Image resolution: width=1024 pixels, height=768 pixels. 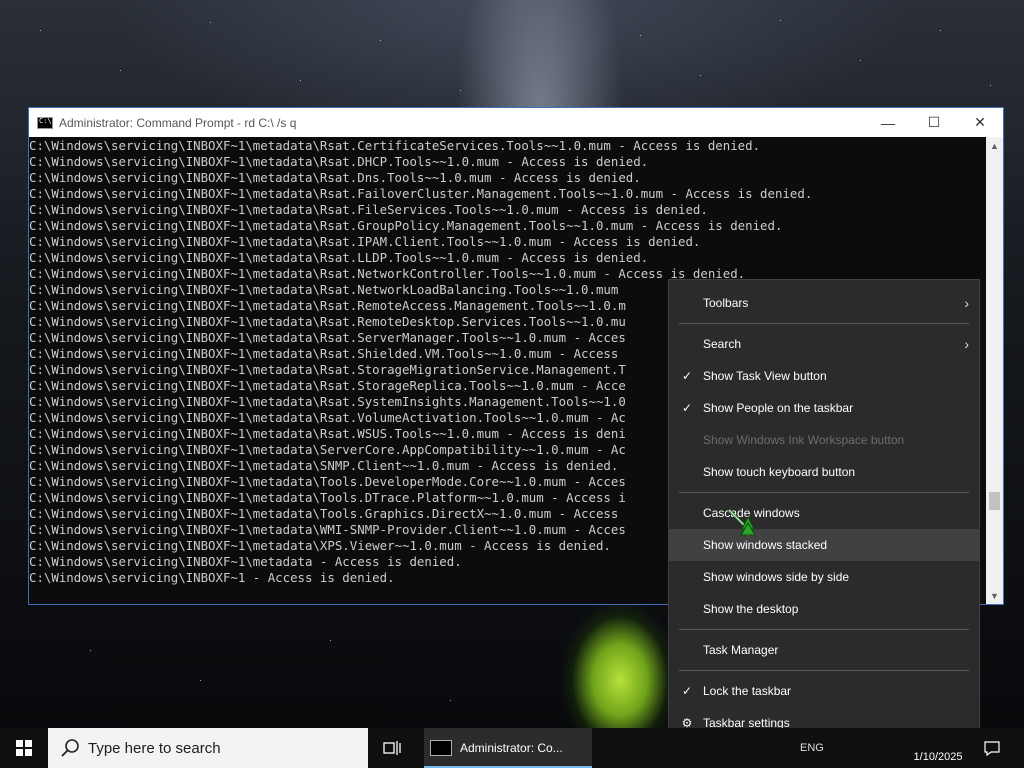 What do you see at coordinates (620, 664) in the screenshot?
I see `wallpaper-tent-glow` at bounding box center [620, 664].